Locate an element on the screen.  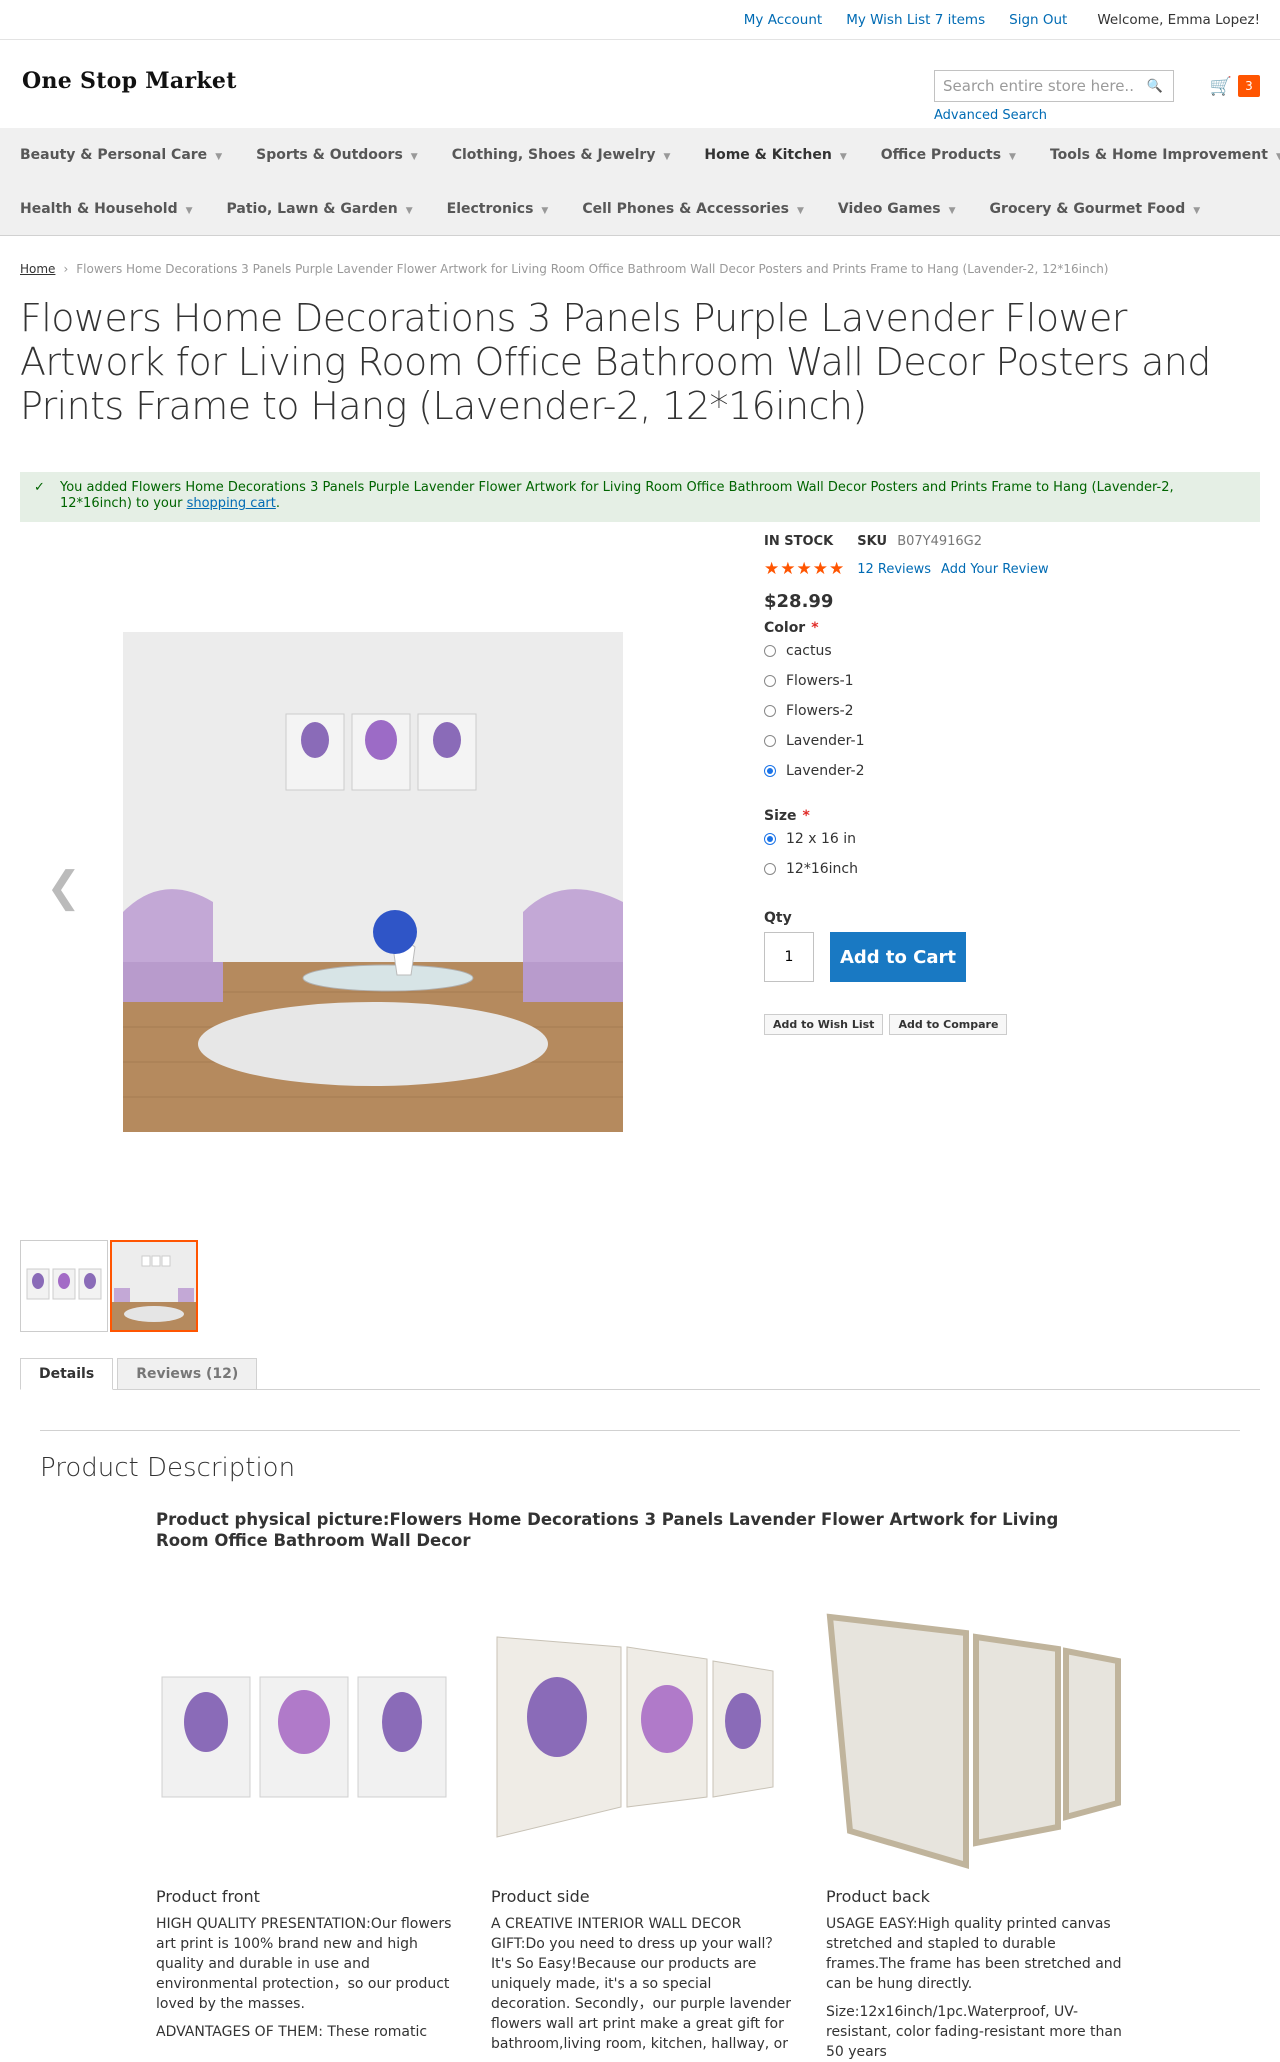
nav-item-electronics: Electronics ▼ is located at coordinates (498, 209).